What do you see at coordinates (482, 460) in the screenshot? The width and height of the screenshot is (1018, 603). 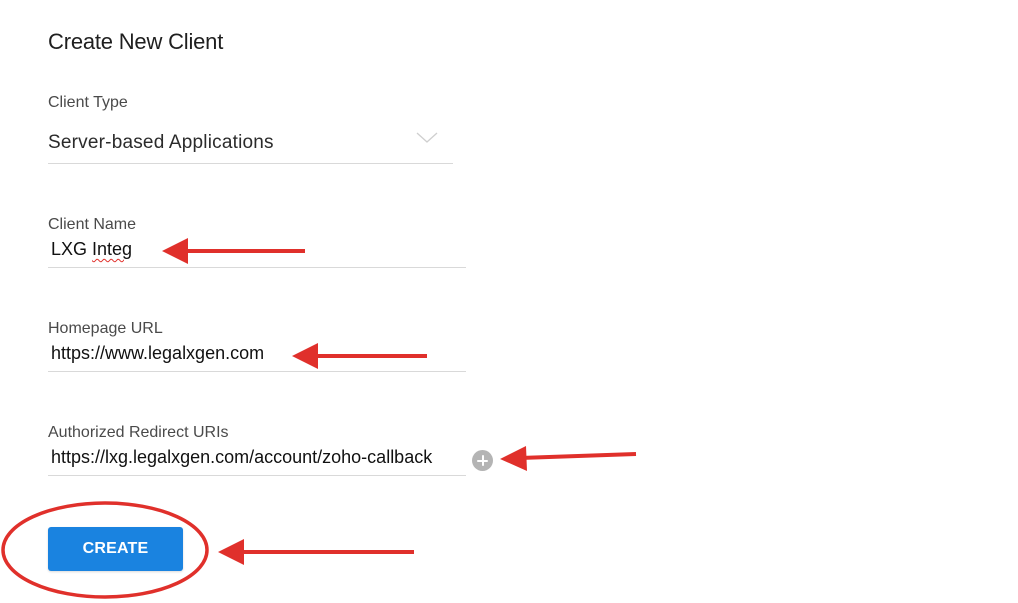 I see `plus-circle-icon` at bounding box center [482, 460].